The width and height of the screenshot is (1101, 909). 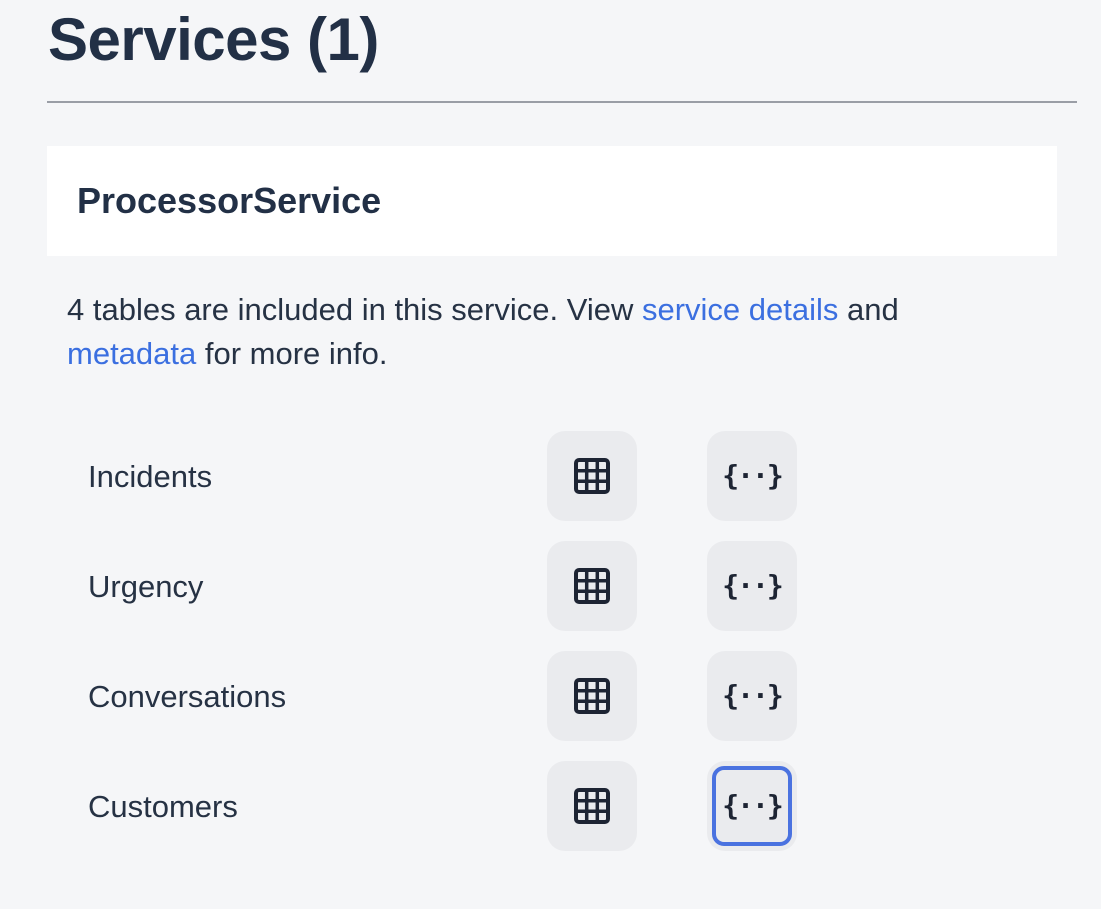 I want to click on entity-row-incidents: Incidents {··}, so click(x=550, y=476).